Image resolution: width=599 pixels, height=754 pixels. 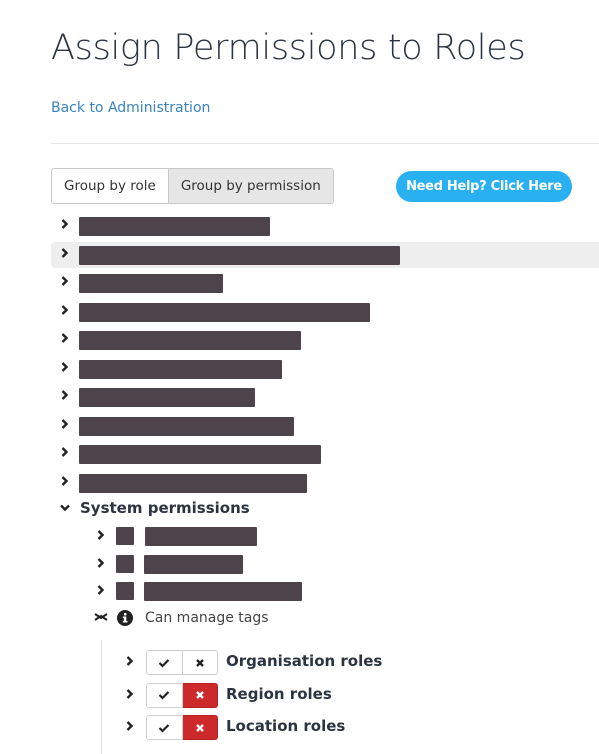 I want to click on help-button: Need Help? Click Here, so click(x=484, y=186).